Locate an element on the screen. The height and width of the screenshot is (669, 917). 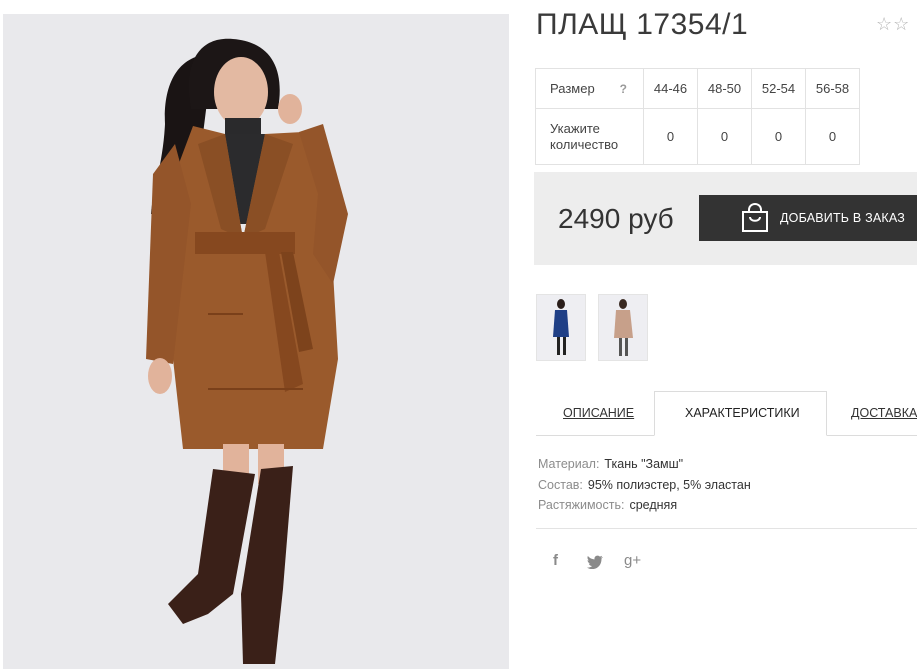
size-row: Размер ? 44-46 48-50 52-54 56-58 is located at coordinates (697, 88).